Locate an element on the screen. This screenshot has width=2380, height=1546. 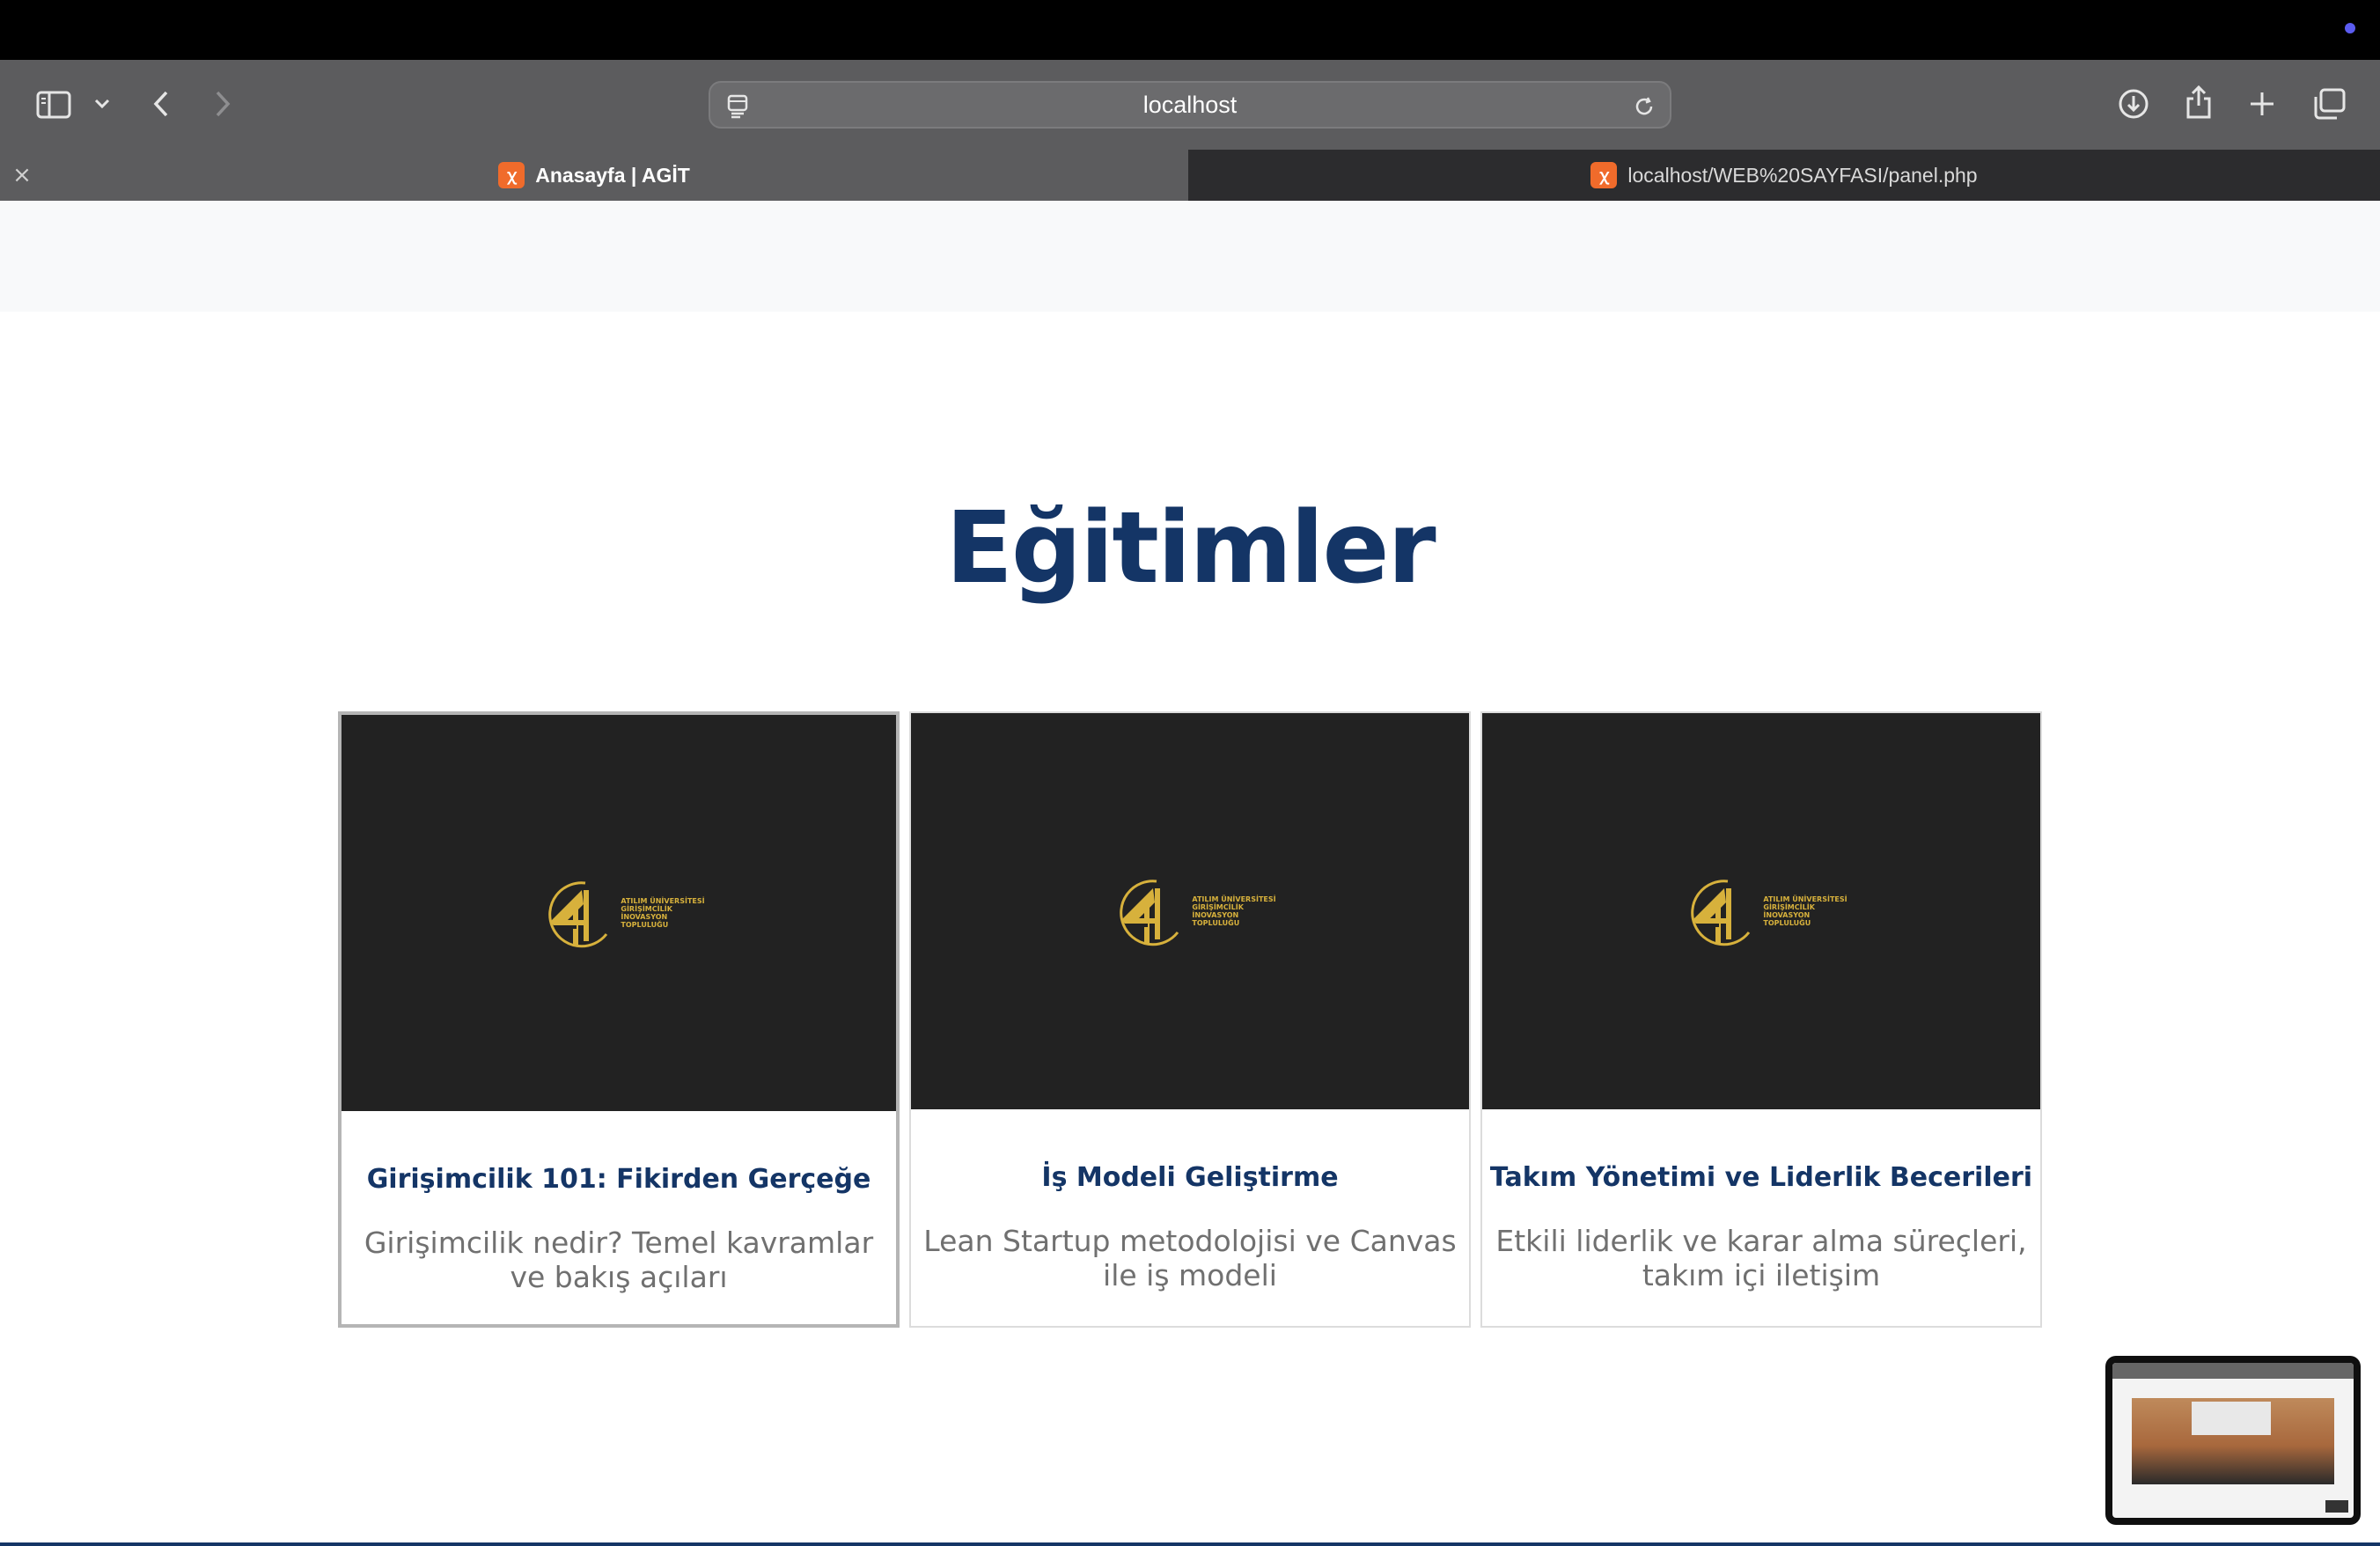
preview-toolbar is located at coordinates (2233, 1371).